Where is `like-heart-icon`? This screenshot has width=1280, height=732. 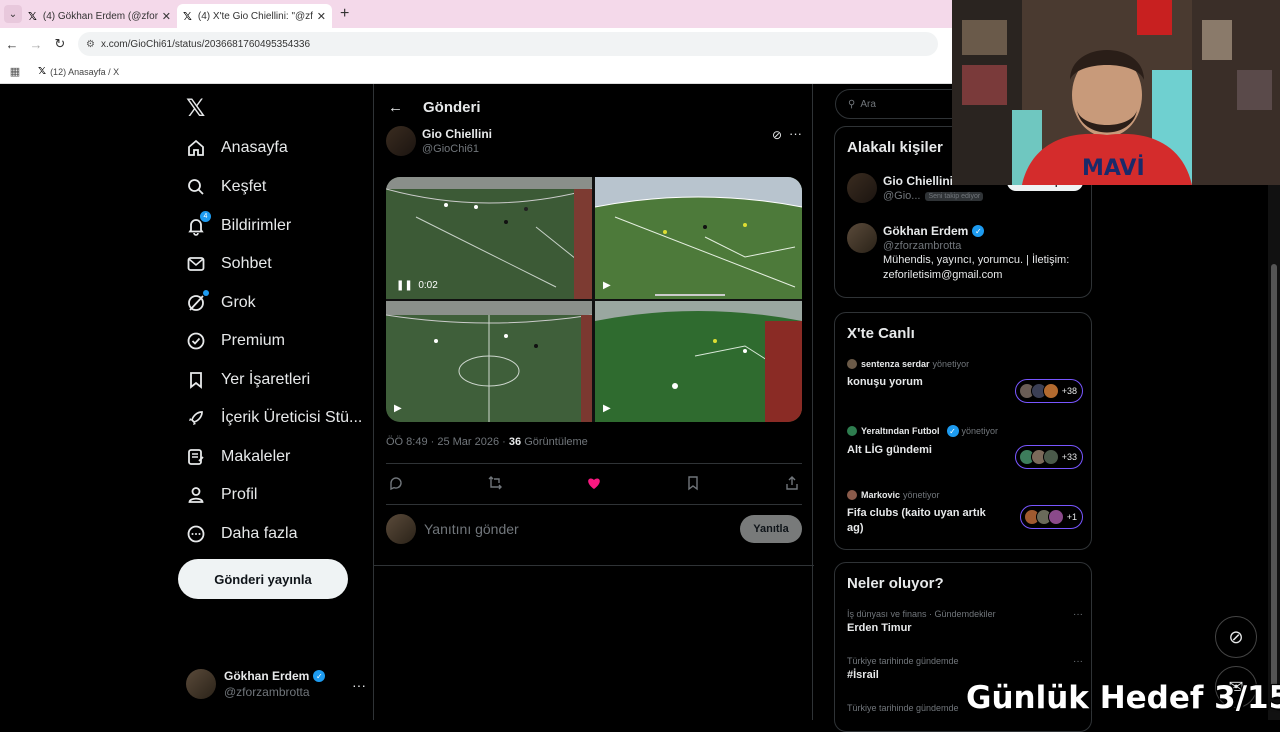
like-heart-icon is located at coordinates (594, 484).